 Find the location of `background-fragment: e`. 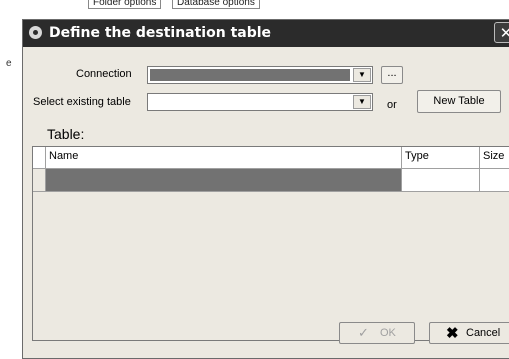

background-fragment: e is located at coordinates (9, 63).